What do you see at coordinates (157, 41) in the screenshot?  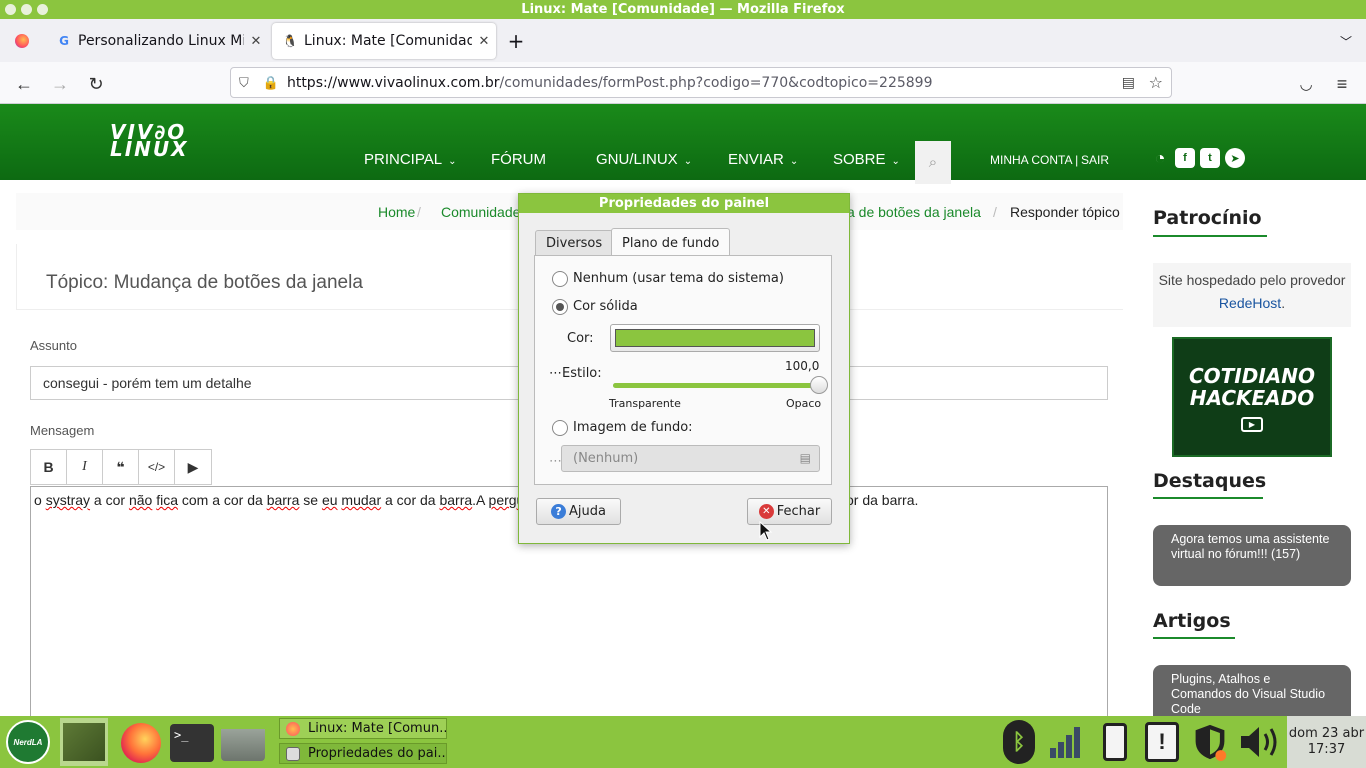 I see `tab-personalizando: G Personalizando Linux Mint - ✕` at bounding box center [157, 41].